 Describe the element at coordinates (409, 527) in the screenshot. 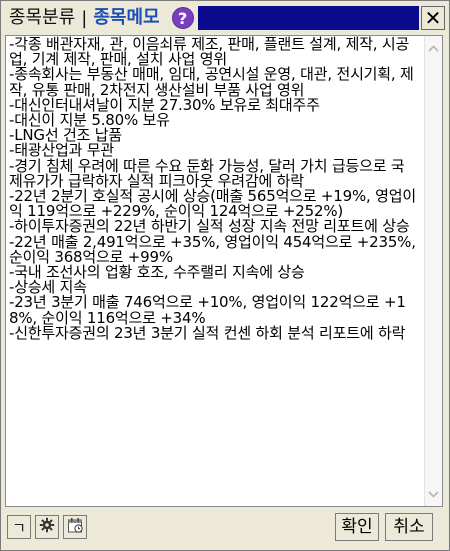

I see `cancel-button: 취소` at that location.